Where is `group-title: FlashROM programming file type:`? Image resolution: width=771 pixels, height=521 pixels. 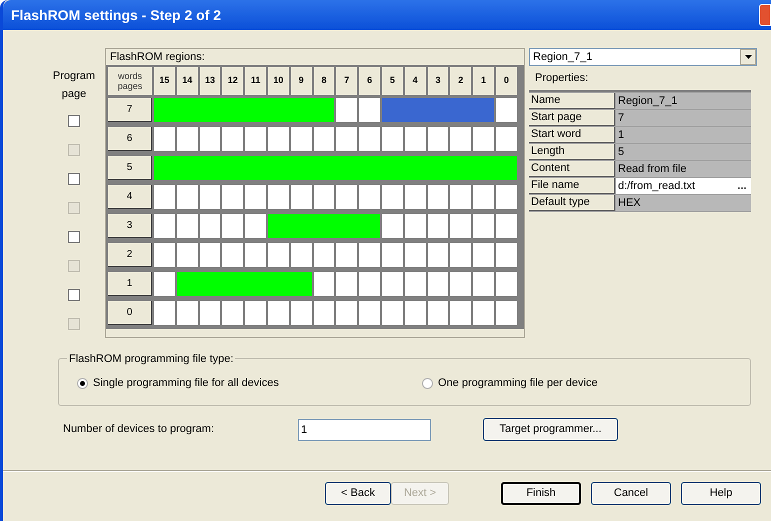 group-title: FlashROM programming file type: is located at coordinates (151, 359).